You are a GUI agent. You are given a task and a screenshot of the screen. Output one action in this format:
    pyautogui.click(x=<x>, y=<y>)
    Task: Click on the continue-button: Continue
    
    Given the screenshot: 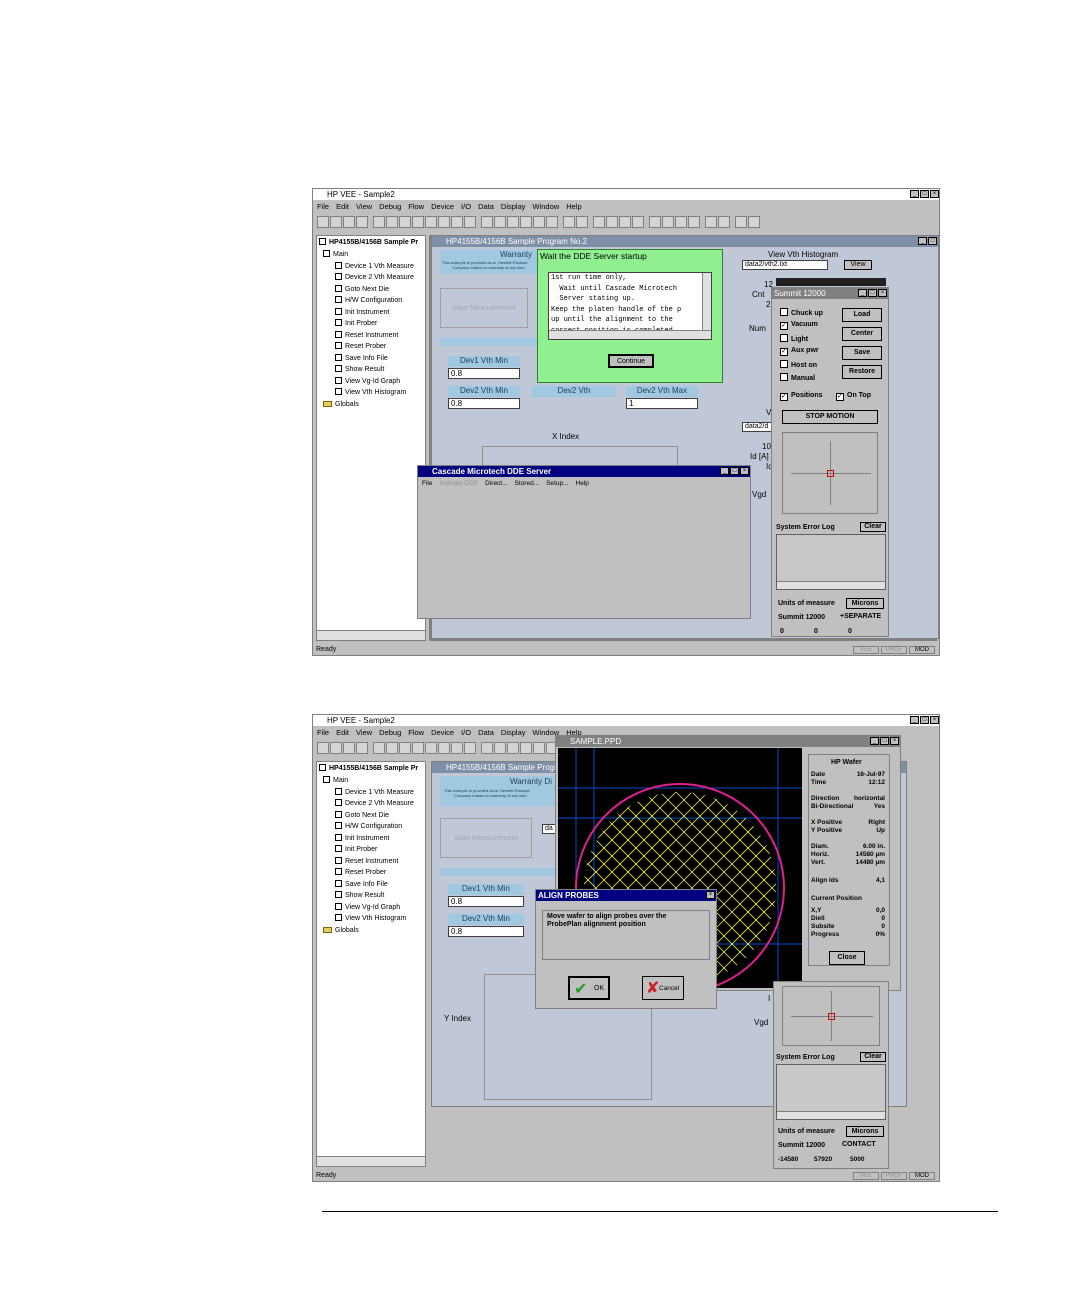 What is the action you would take?
    pyautogui.click(x=631, y=361)
    